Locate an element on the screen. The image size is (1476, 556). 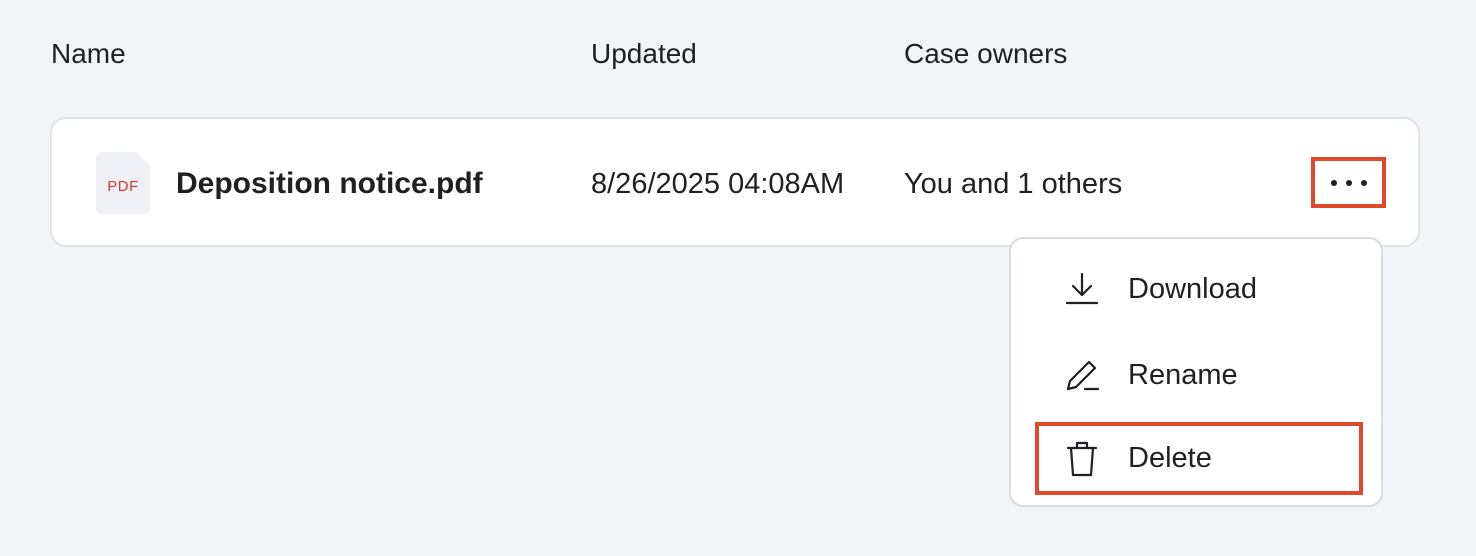
file-updated: 8/26/2025 04:08AM is located at coordinates (718, 184).